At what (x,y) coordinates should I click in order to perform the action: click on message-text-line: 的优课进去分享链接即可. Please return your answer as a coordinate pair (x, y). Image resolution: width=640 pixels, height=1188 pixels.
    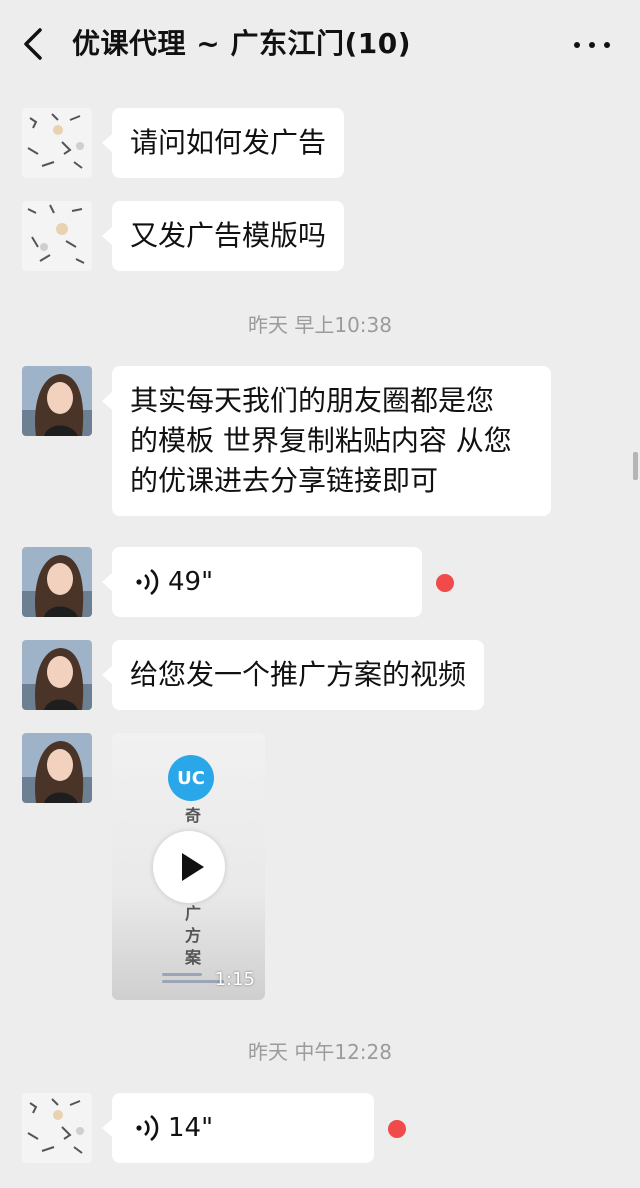
    Looking at the image, I should click on (284, 480).